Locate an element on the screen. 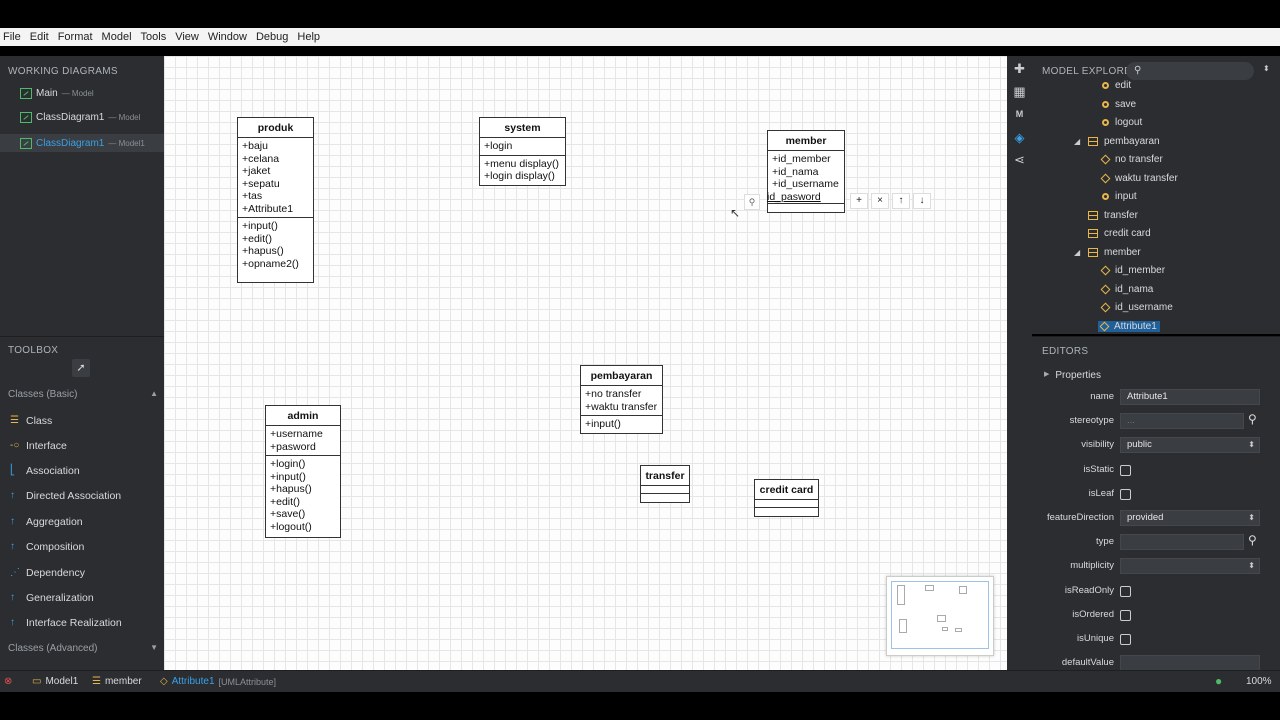 The height and width of the screenshot is (720, 1280). diagram-item-main: Main — Model is located at coordinates (57, 93).